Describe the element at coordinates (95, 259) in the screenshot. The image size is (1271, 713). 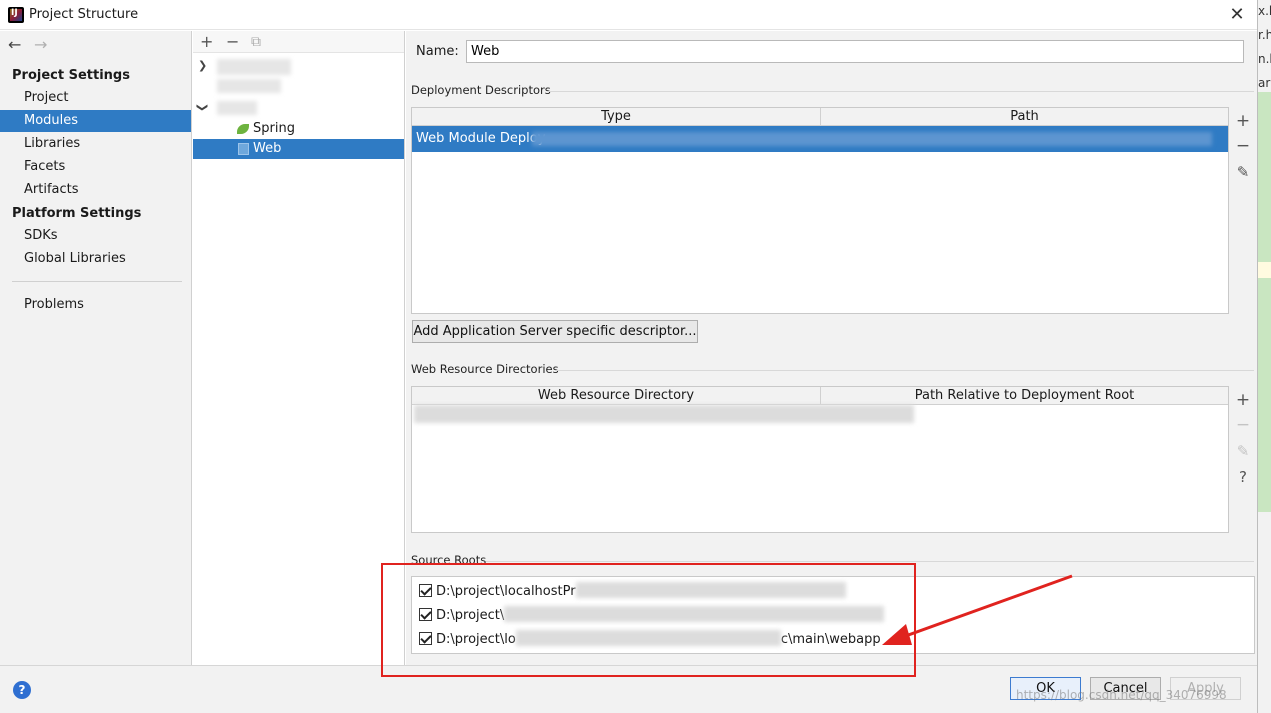
I see `sidebar-item-global-libraries: Global Libraries` at that location.